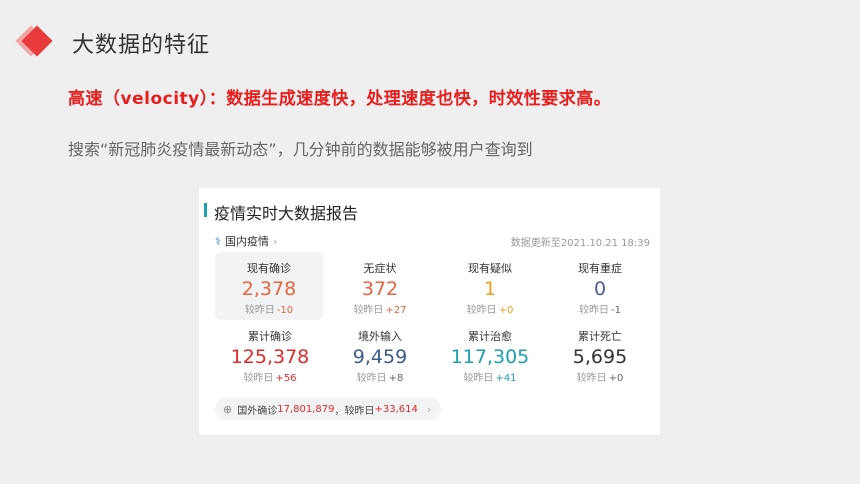  Describe the element at coordinates (506, 378) in the screenshot. I see `delta-value: +41` at that location.